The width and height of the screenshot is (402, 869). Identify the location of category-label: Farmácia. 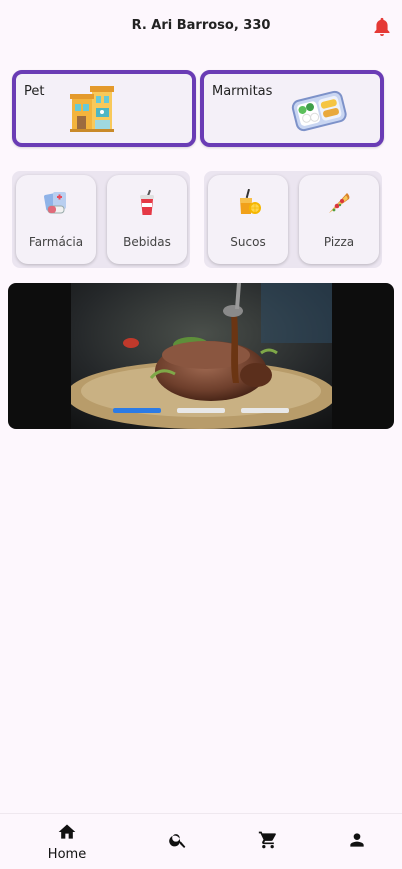
(56, 242).